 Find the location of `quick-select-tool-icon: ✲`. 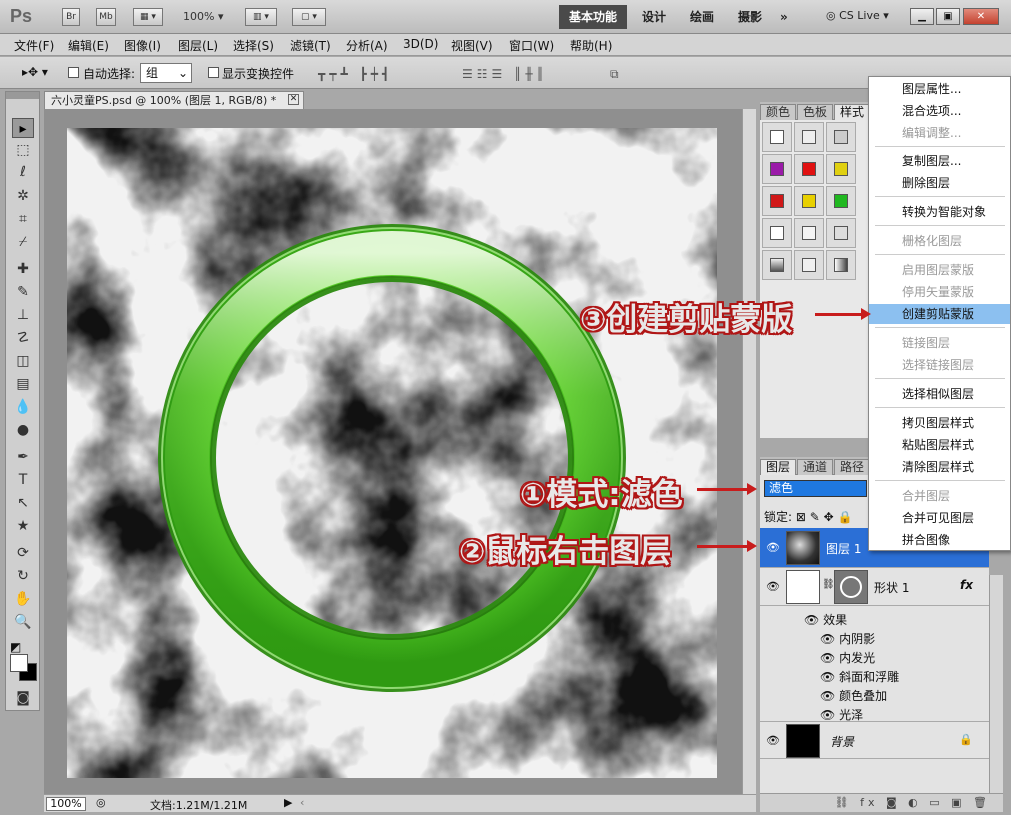

quick-select-tool-icon: ✲ is located at coordinates (23, 196).